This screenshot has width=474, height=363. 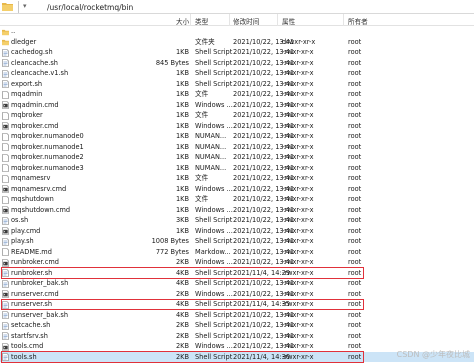 What do you see at coordinates (237, 31) in the screenshot?
I see `parent-directory-row: ..` at bounding box center [237, 31].